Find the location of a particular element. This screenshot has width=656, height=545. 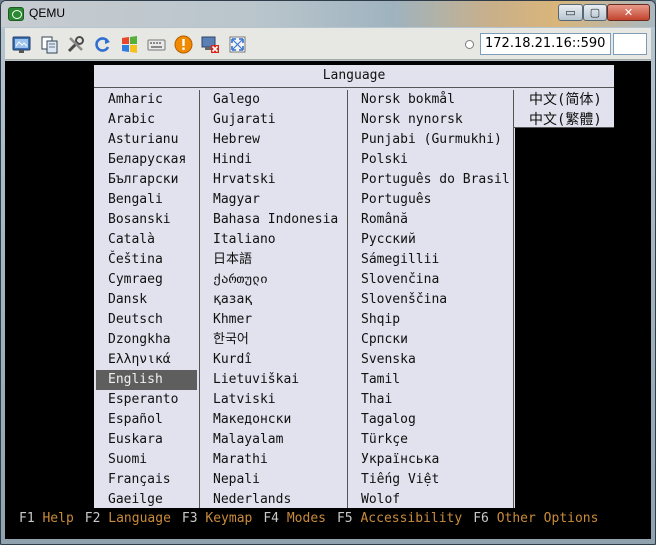

language-option: Català is located at coordinates (146, 240).